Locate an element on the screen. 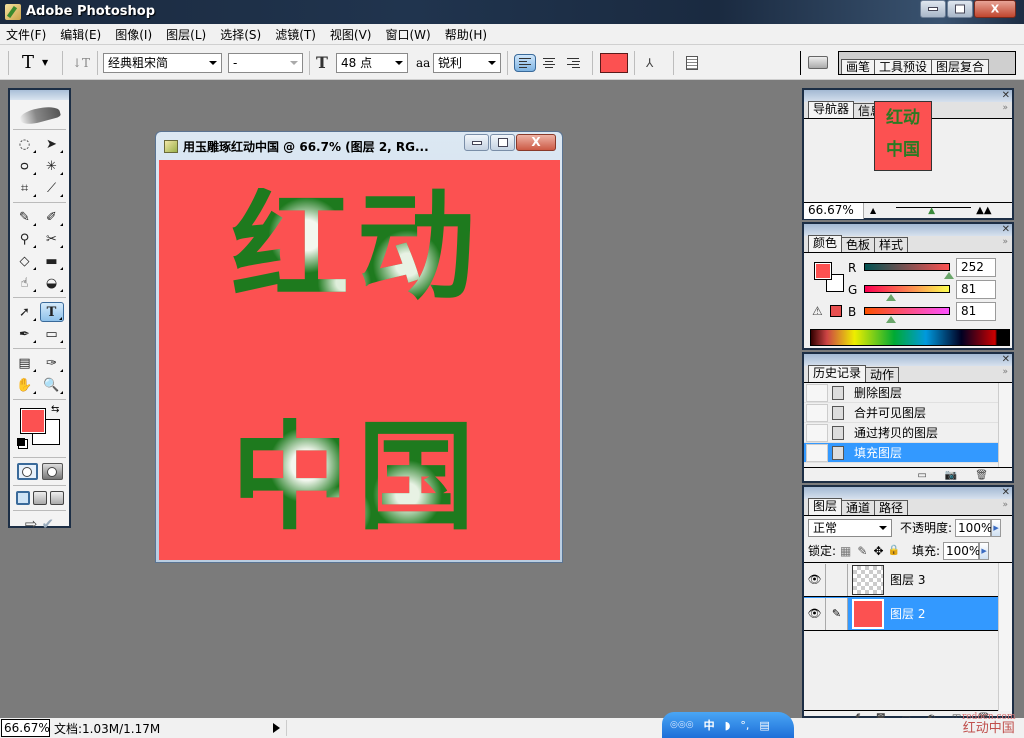 The width and height of the screenshot is (1024, 738). history-item: 合并可见图层 is located at coordinates (901, 413).